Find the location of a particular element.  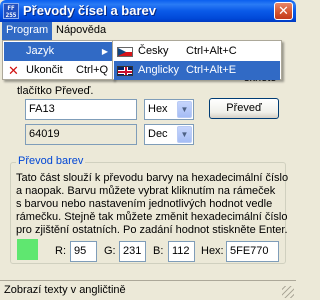

input-base-select: Hex ▼ is located at coordinates (169, 109).